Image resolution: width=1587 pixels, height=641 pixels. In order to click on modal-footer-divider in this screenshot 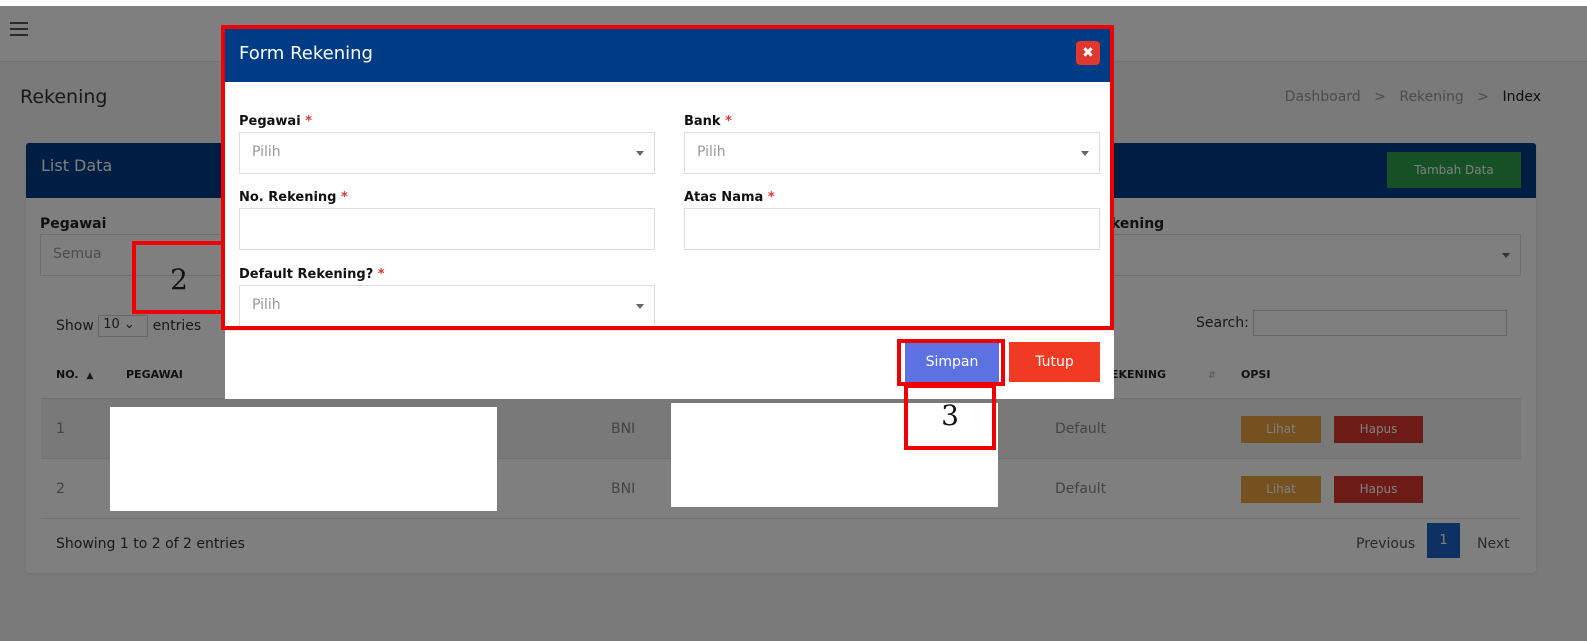, I will do `click(669, 330)`.